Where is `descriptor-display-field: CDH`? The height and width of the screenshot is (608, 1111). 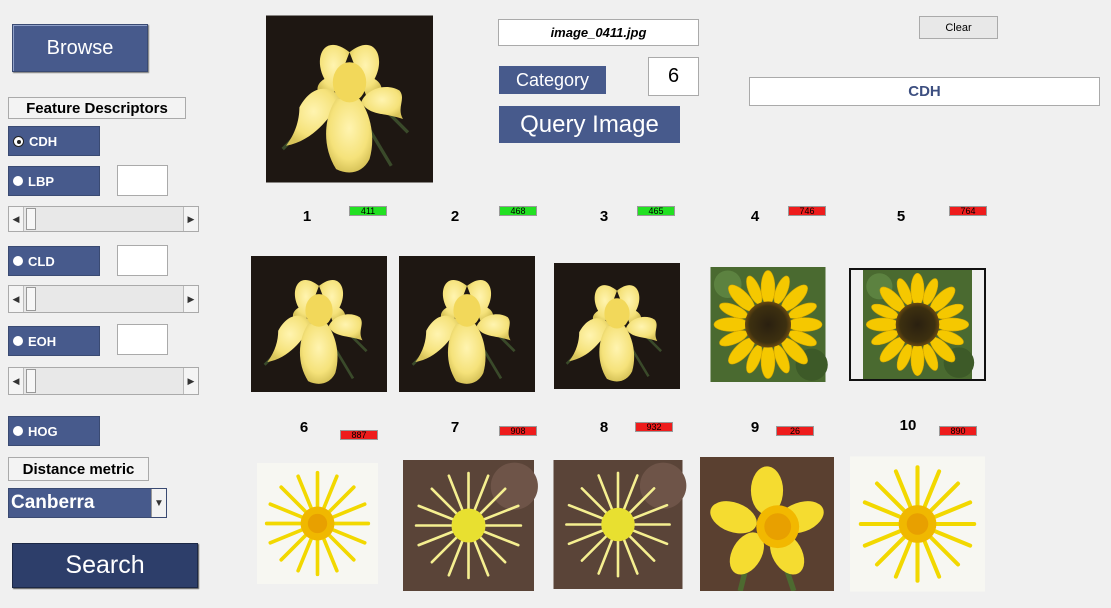 descriptor-display-field: CDH is located at coordinates (924, 91).